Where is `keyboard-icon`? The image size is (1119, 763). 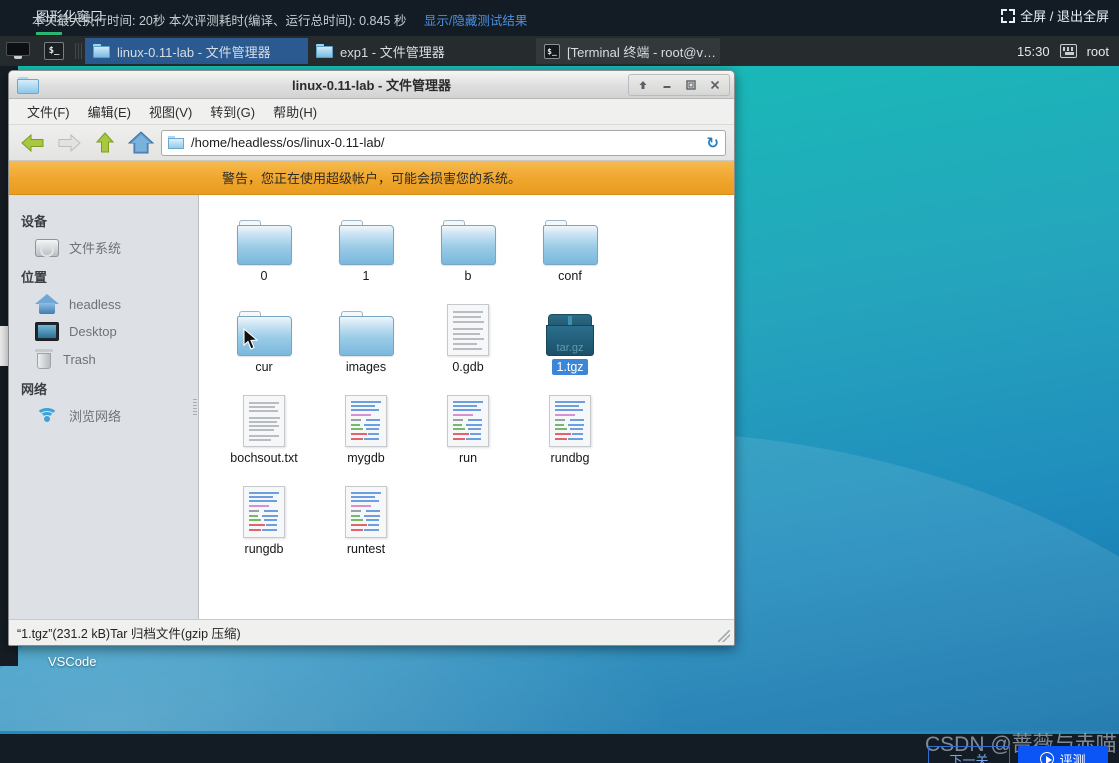 keyboard-icon is located at coordinates (1068, 51).